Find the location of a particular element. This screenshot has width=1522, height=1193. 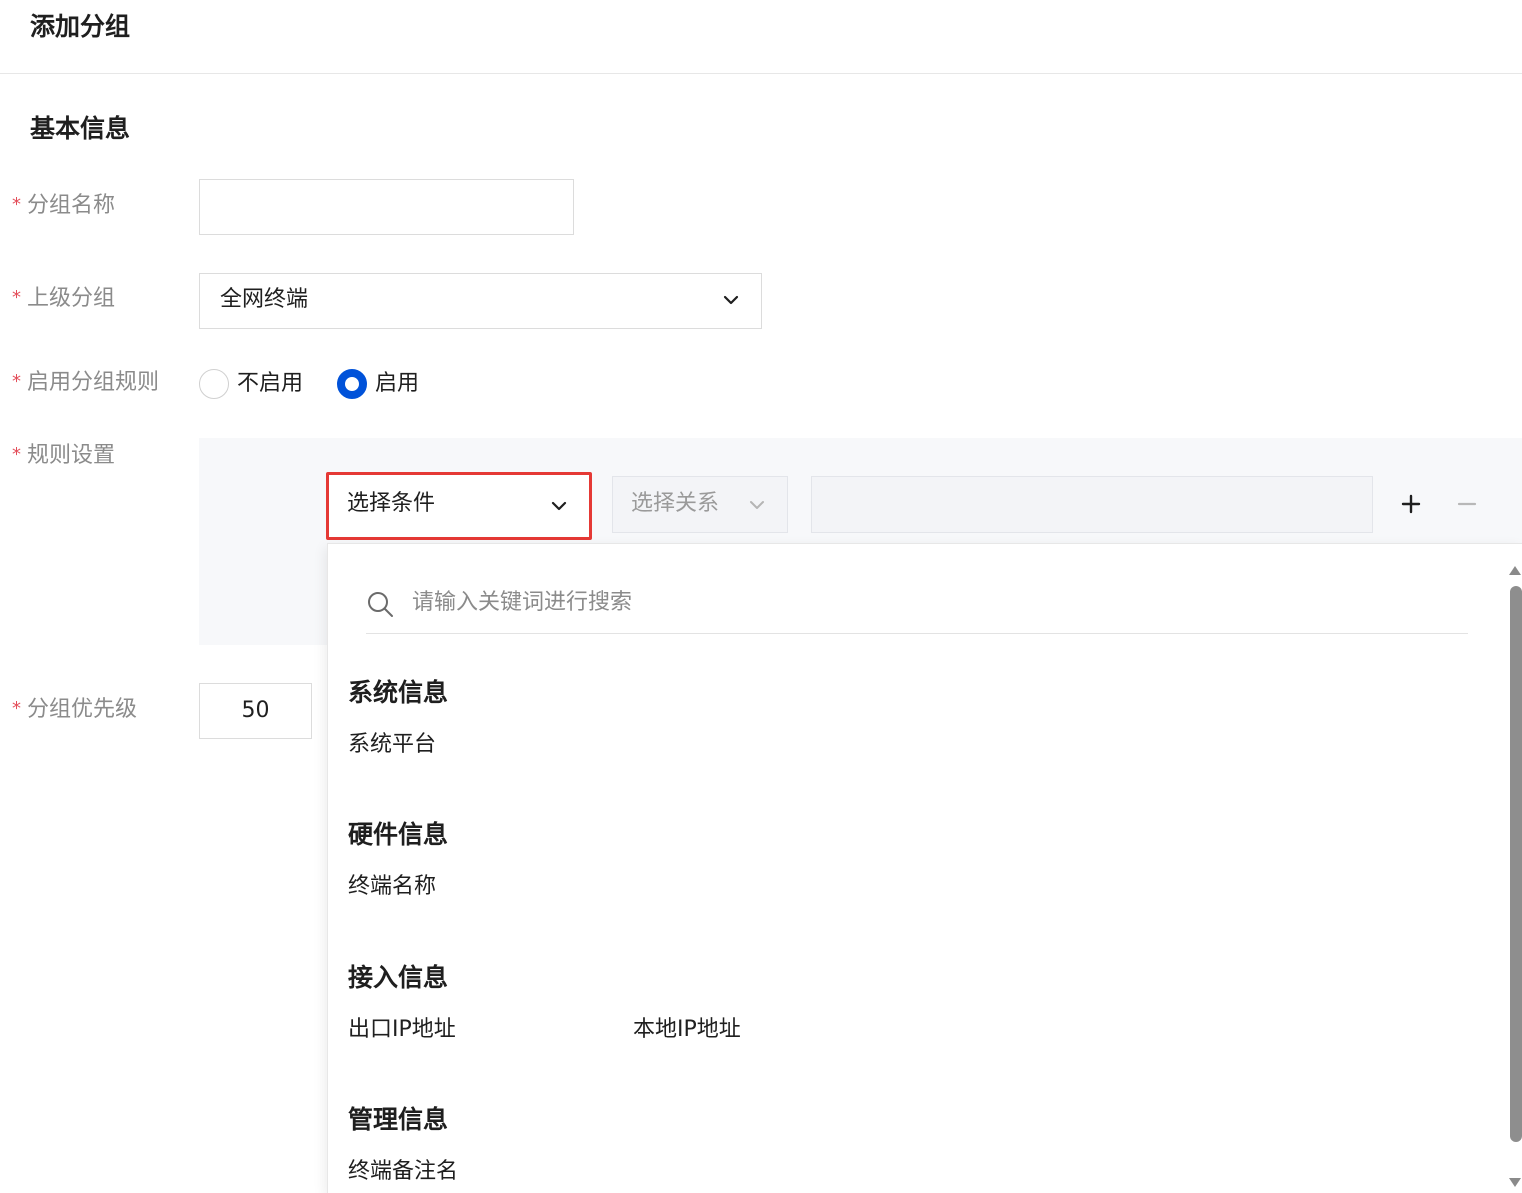

option-item: 终端备注名 is located at coordinates (403, 1172).